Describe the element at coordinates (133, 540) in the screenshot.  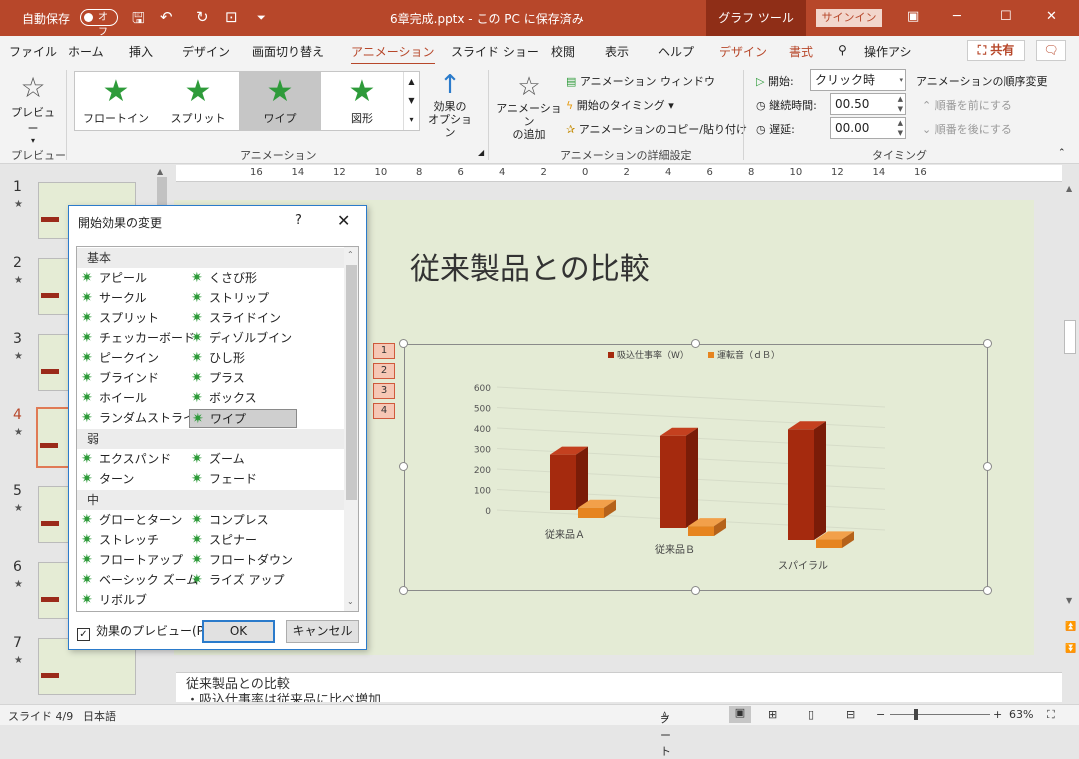
I see `effect-item: ✷ ストレッチ` at that location.